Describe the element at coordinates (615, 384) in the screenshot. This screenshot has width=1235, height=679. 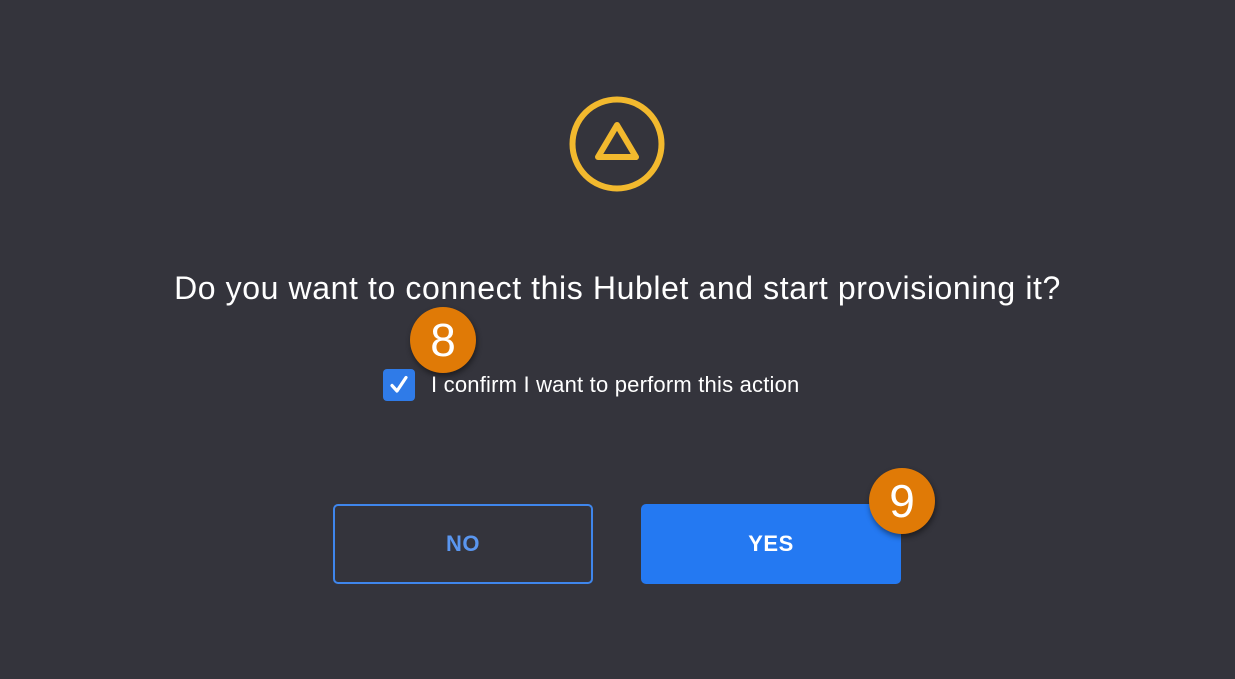
I see `confirm-checkbox-label: I confirm I want to perform this action` at that location.